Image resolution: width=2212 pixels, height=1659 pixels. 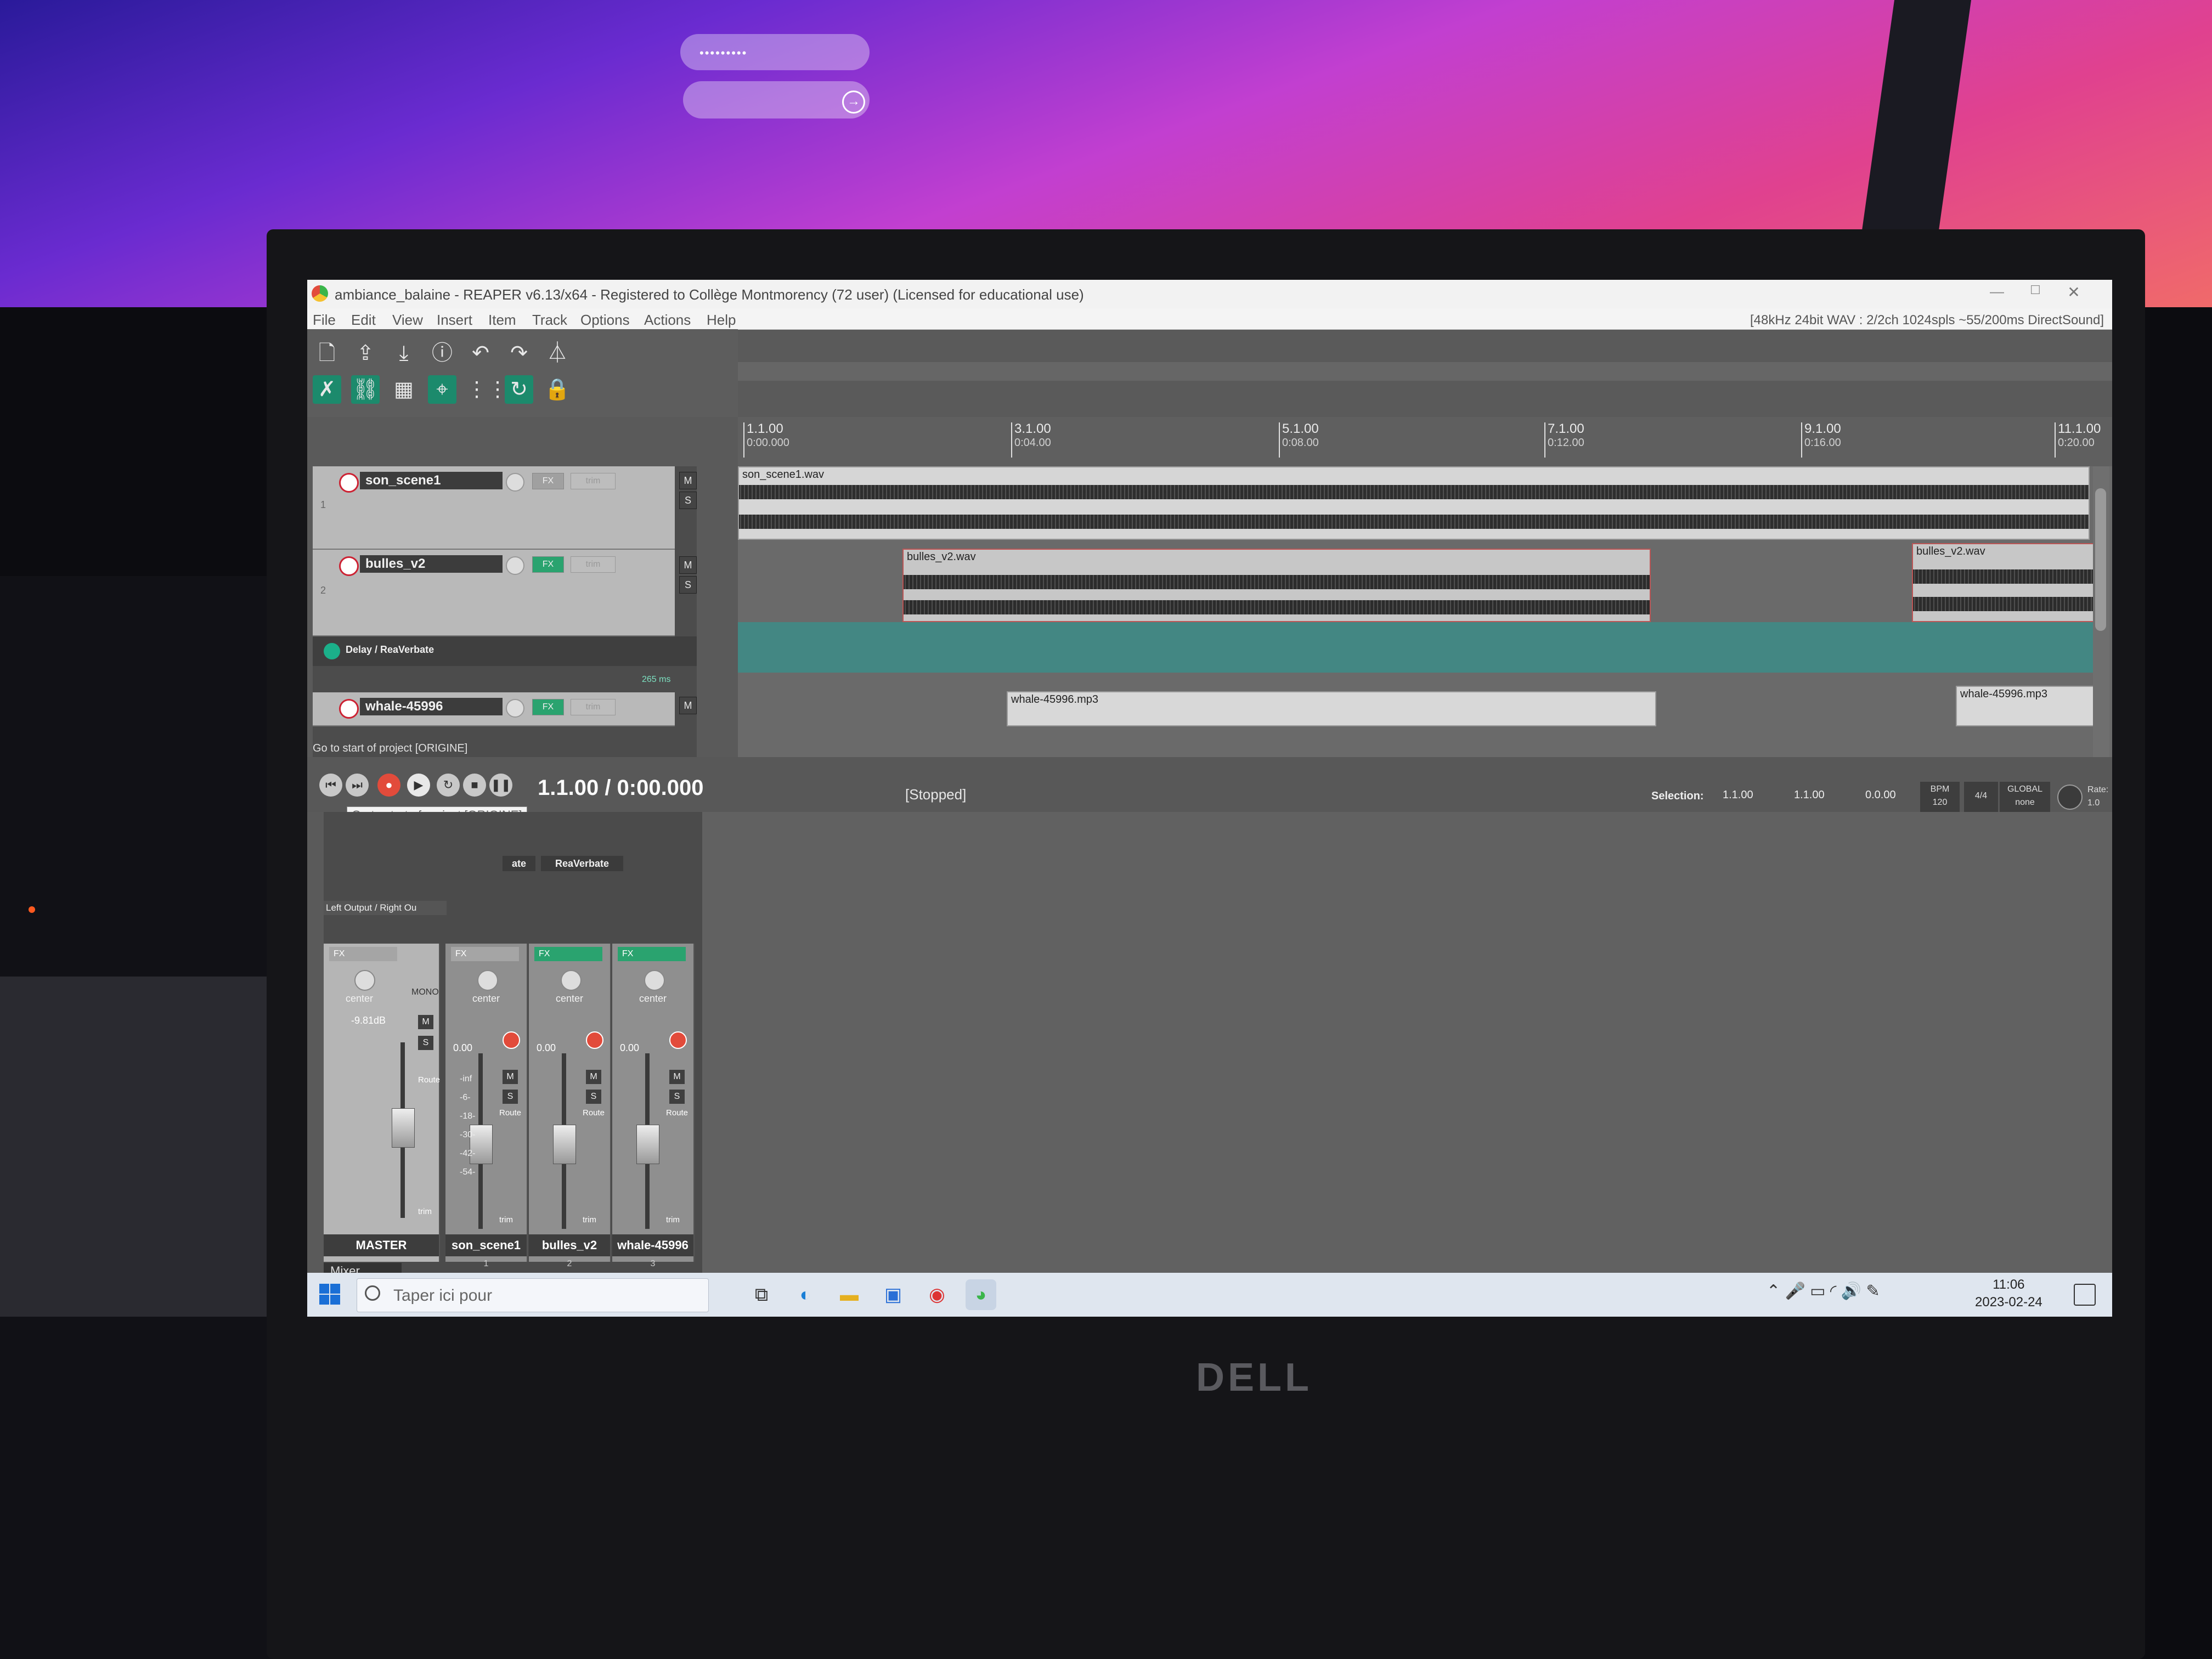 I want to click on minimize-button: —, so click(x=1997, y=293).